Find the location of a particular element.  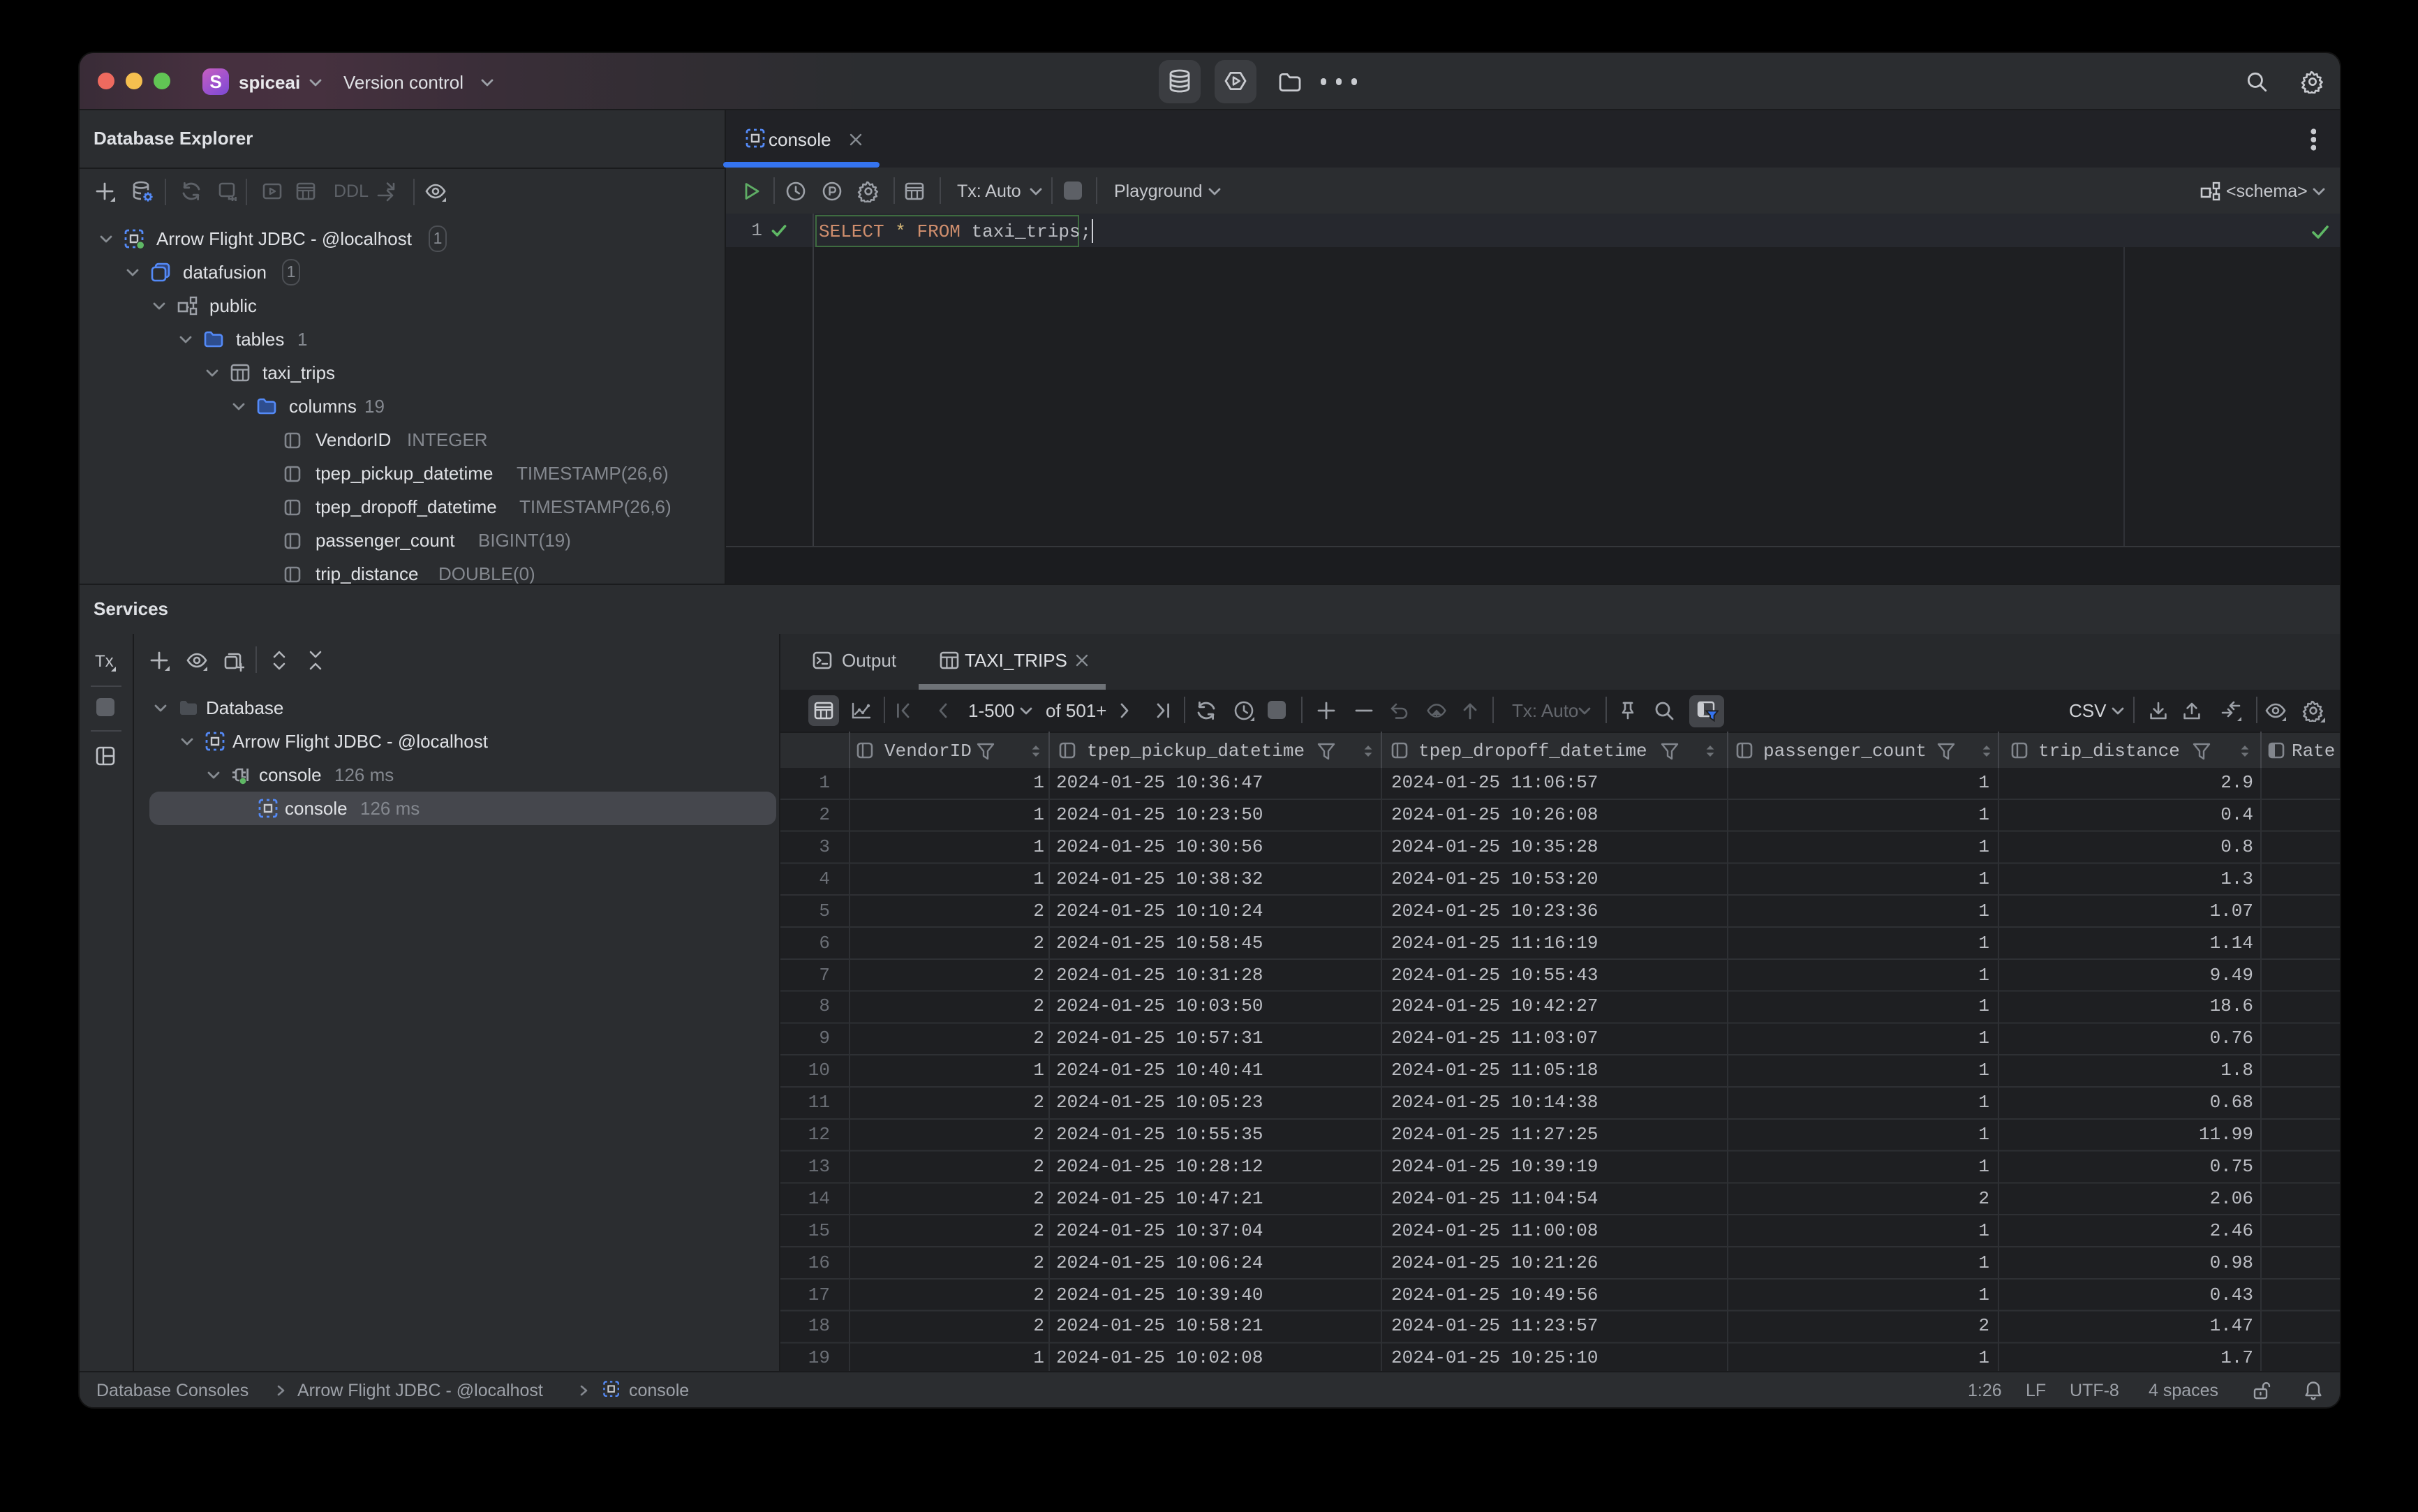

svg-text: Tx is located at coordinates (103, 660).